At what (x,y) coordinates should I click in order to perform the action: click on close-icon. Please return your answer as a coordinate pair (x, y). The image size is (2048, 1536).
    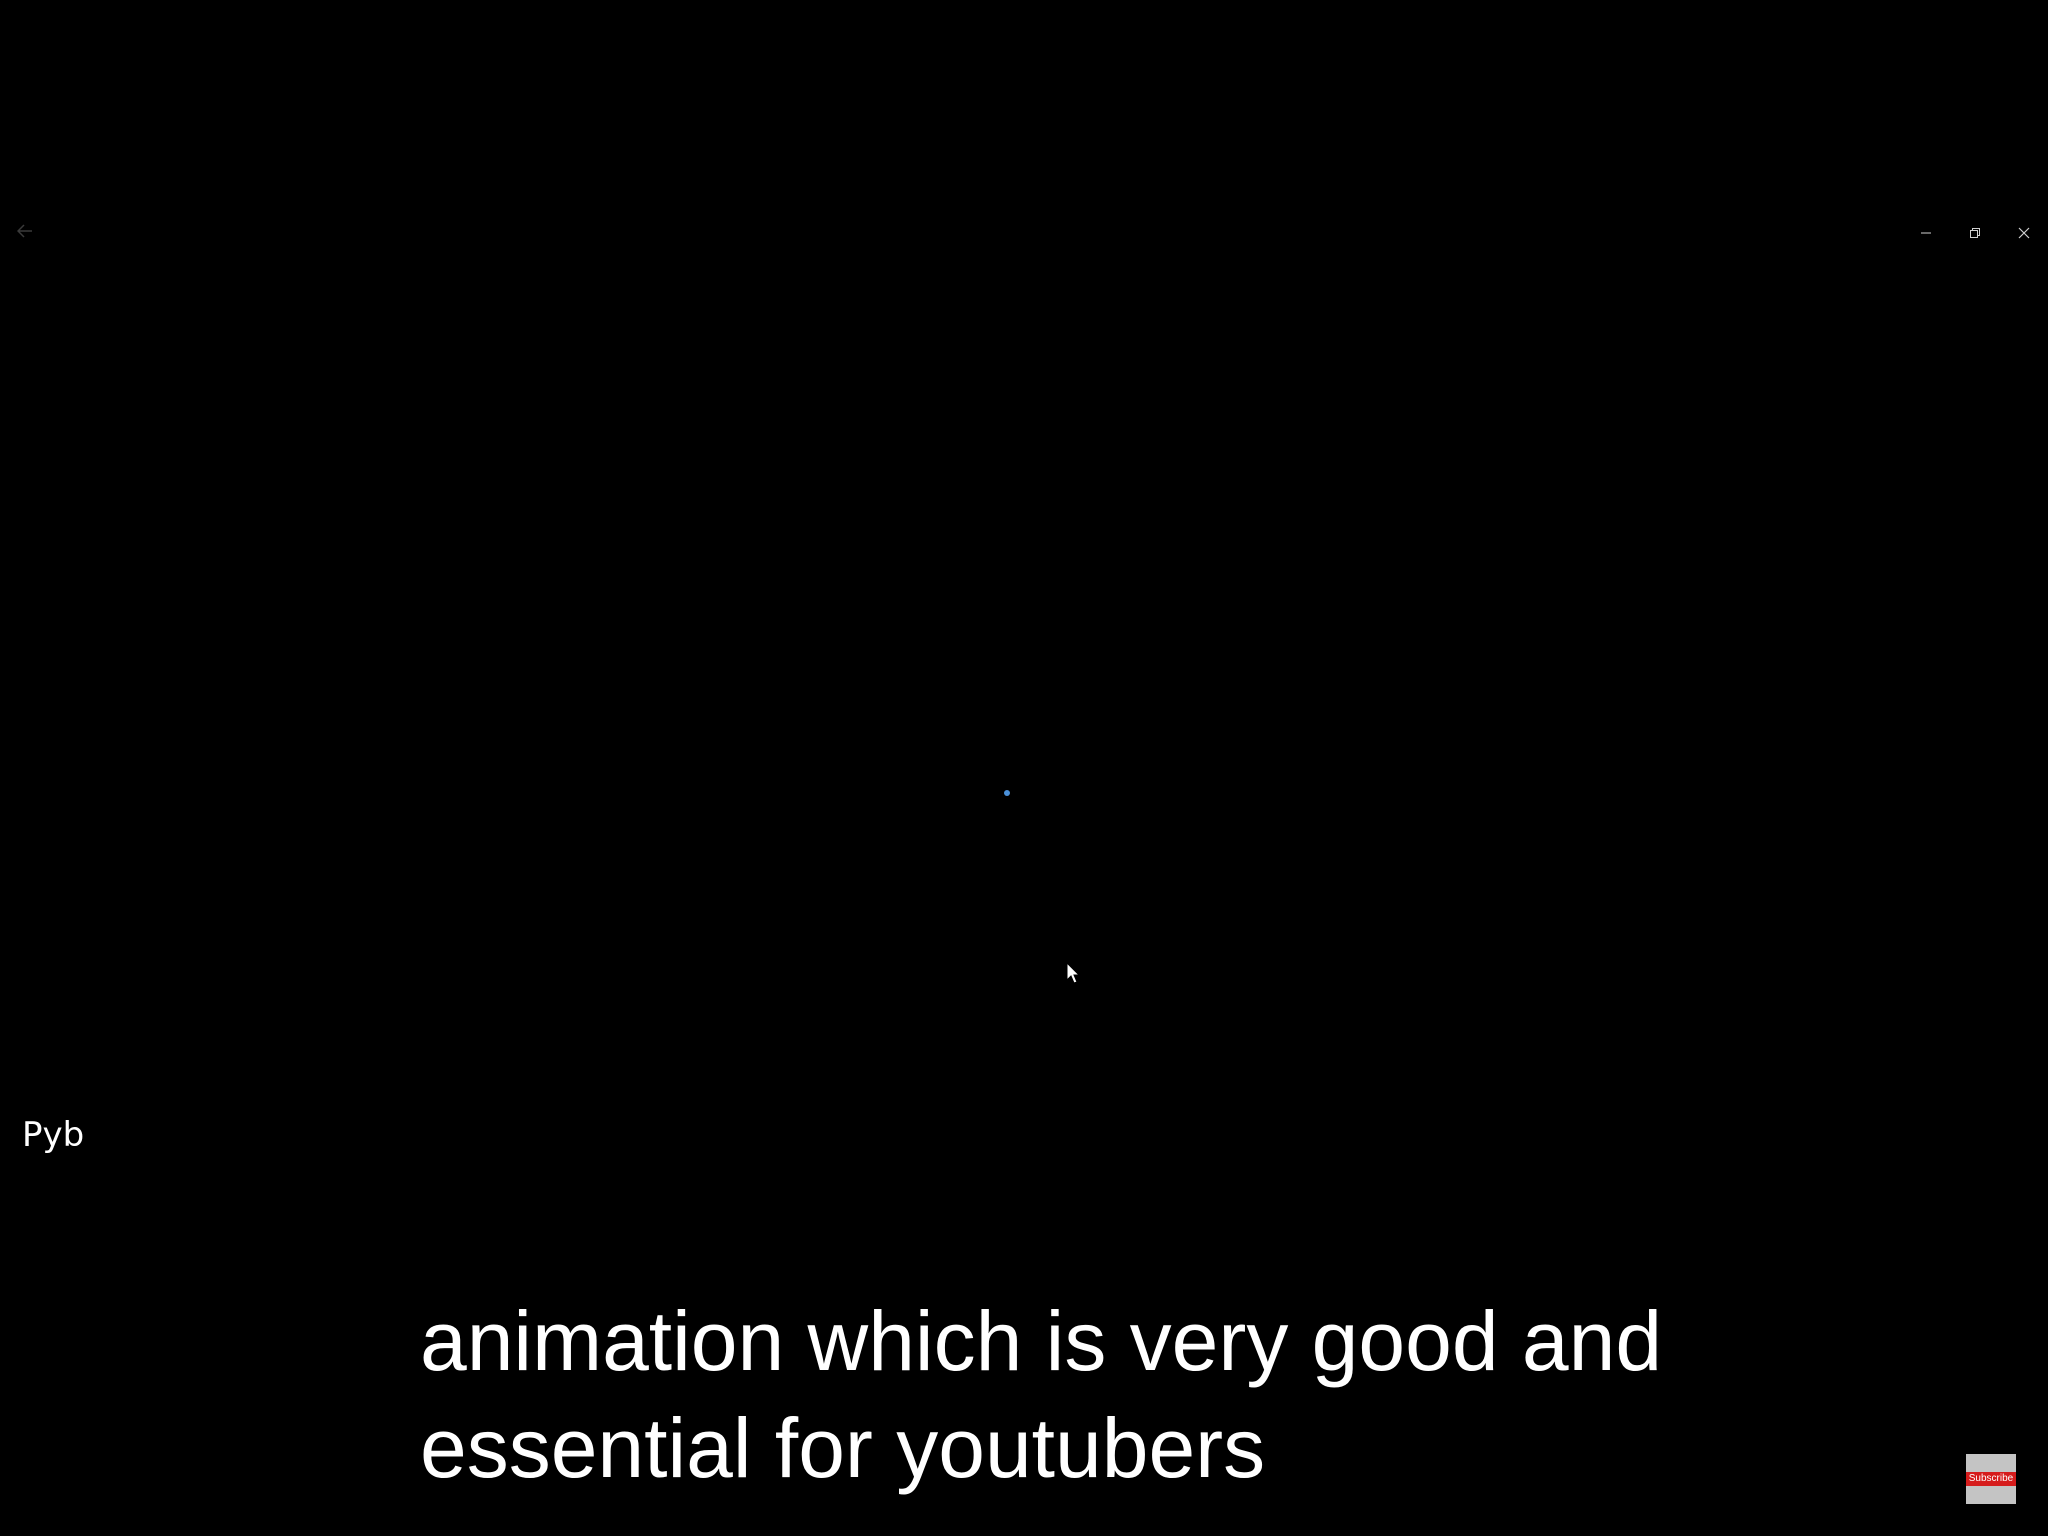
    Looking at the image, I should click on (2023, 233).